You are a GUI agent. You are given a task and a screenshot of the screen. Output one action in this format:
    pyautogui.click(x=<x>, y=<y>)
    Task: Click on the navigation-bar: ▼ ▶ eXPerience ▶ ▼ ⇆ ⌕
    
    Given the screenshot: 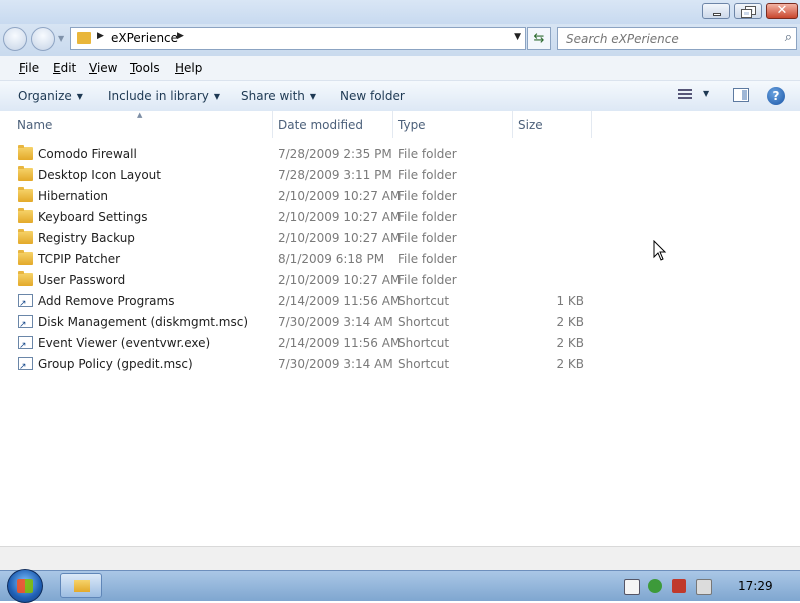 What is the action you would take?
    pyautogui.click(x=400, y=40)
    